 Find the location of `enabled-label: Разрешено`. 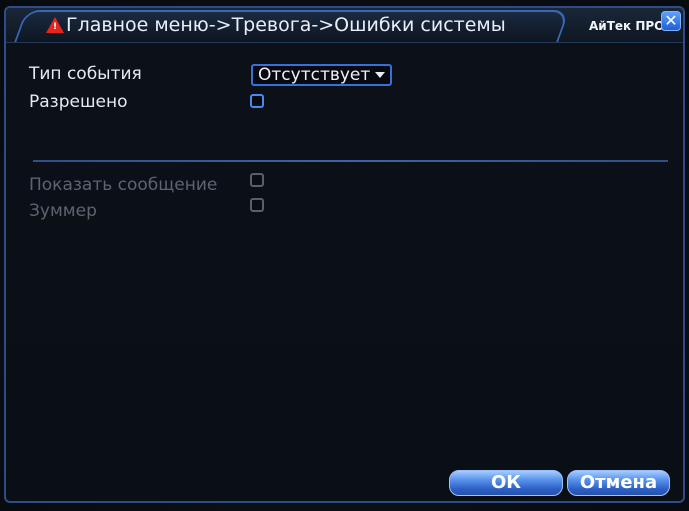

enabled-label: Разрешено is located at coordinates (78, 102).